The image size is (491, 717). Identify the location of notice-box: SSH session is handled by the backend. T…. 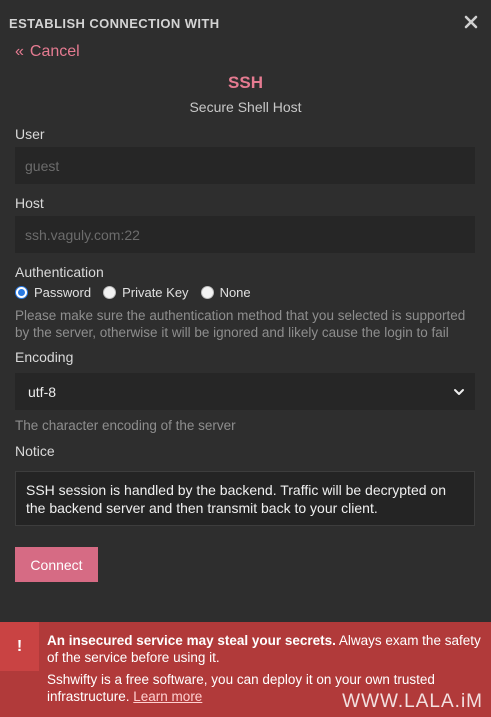
(245, 498).